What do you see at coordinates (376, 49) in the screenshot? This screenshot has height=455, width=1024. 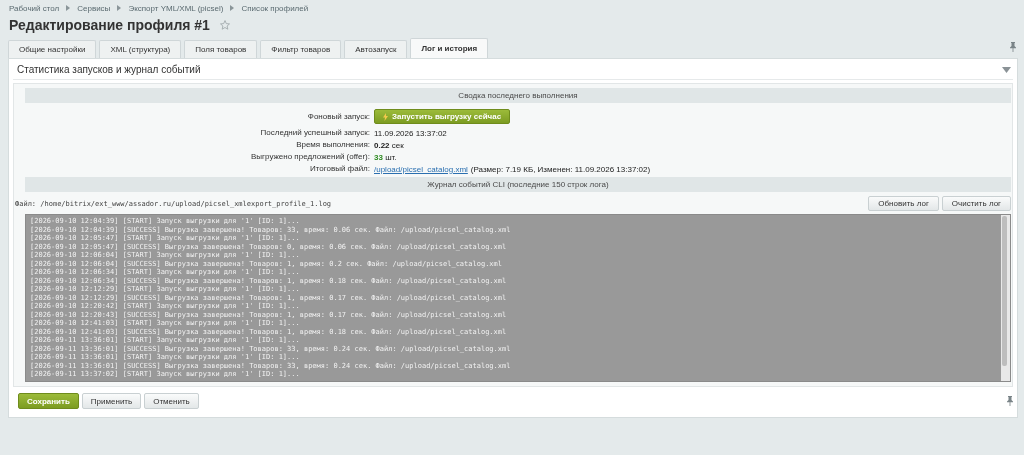 I see `tab: Автозапуск` at bounding box center [376, 49].